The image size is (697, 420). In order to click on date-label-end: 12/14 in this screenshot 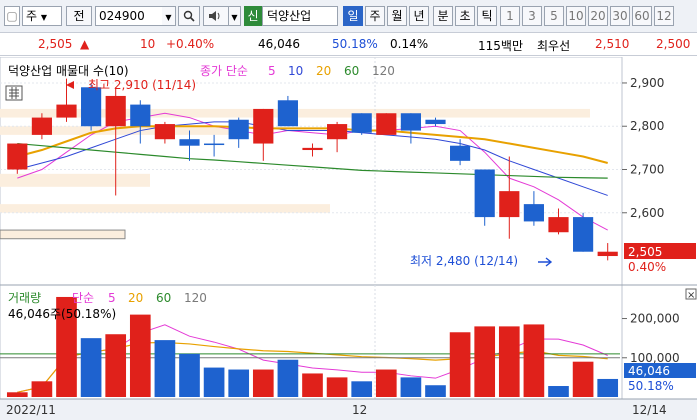, I will do `click(649, 410)`.